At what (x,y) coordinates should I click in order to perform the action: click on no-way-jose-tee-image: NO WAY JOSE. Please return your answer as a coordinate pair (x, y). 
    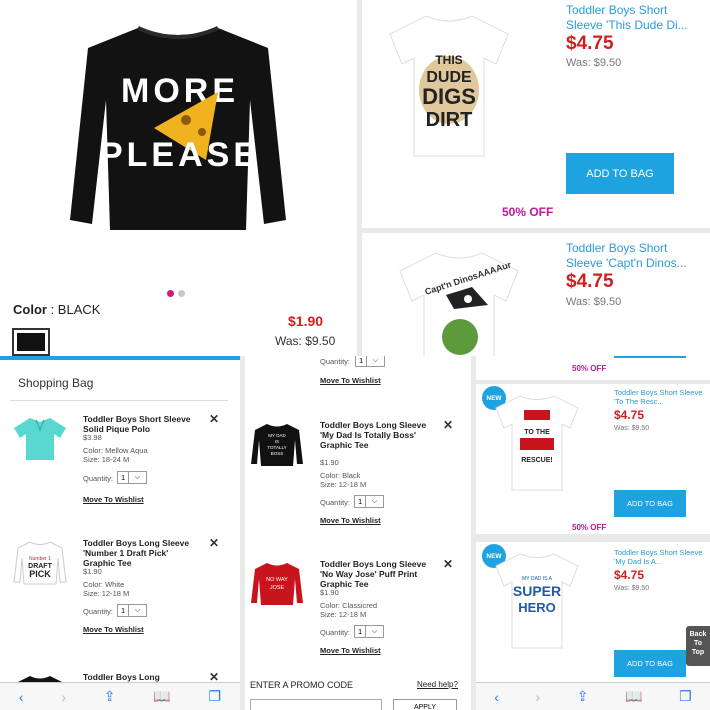
    Looking at the image, I should click on (277, 583).